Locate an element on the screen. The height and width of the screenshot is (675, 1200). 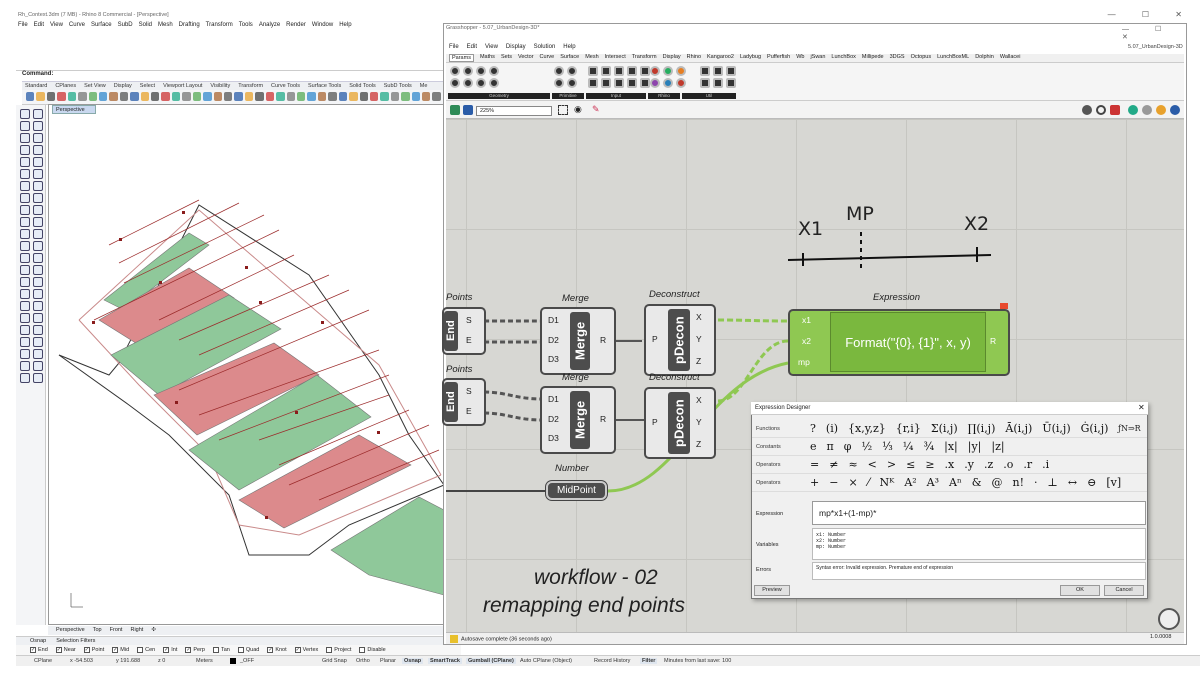
toolbar-tab: Display is located at coordinates (123, 86).